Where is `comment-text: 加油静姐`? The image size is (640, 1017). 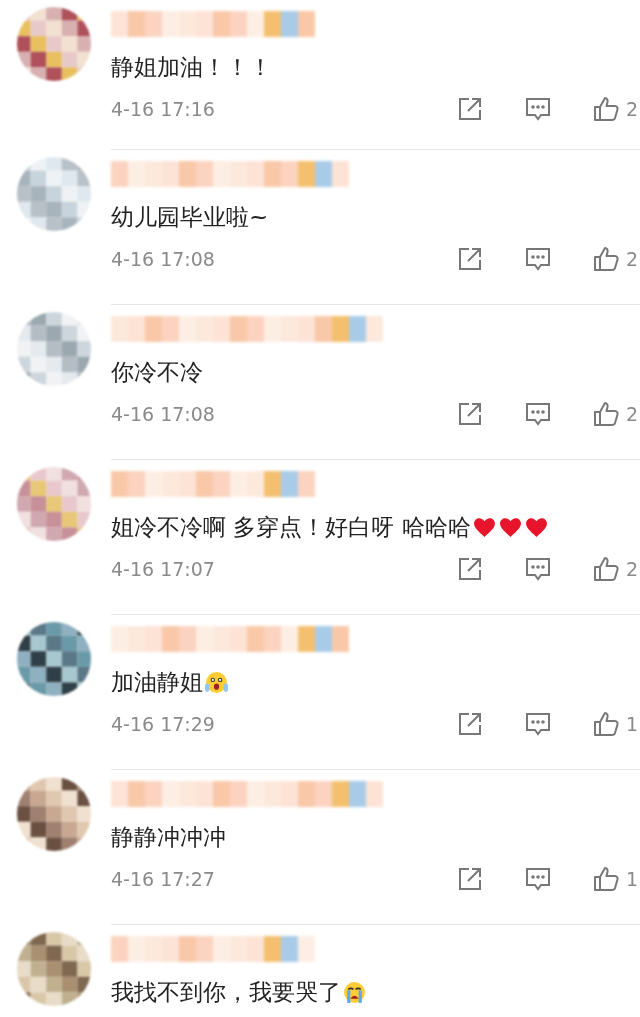 comment-text: 加油静姐 is located at coordinates (157, 682).